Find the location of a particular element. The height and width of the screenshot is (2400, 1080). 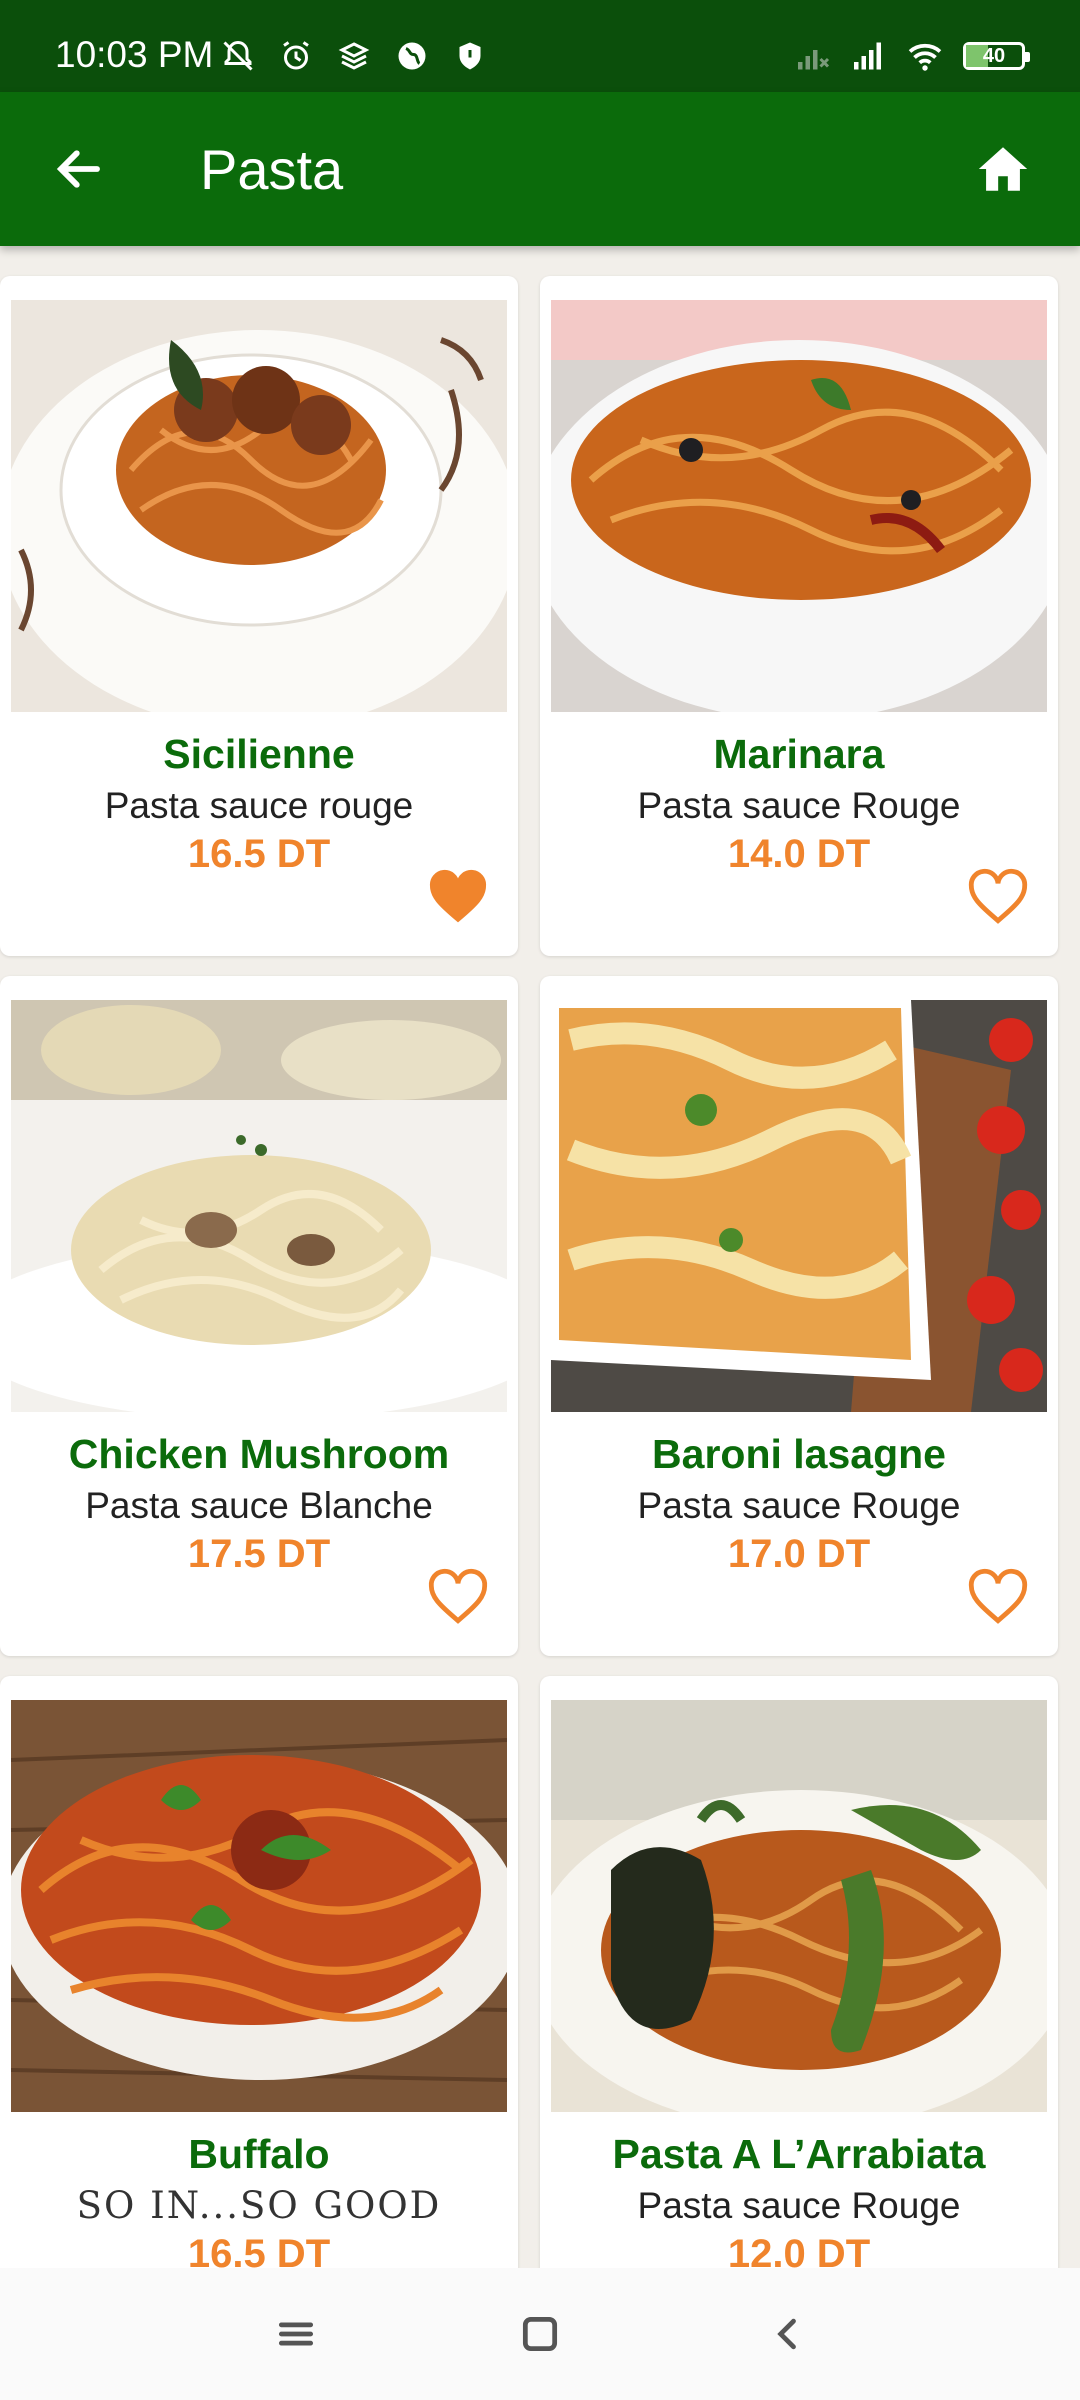

layers-icon is located at coordinates (354, 56).